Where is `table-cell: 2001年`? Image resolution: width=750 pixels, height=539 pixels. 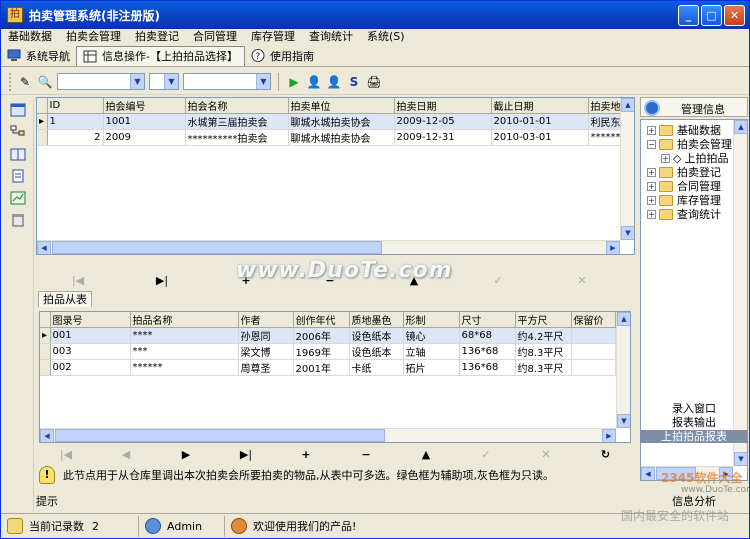 table-cell: 2001年 is located at coordinates (321, 367).